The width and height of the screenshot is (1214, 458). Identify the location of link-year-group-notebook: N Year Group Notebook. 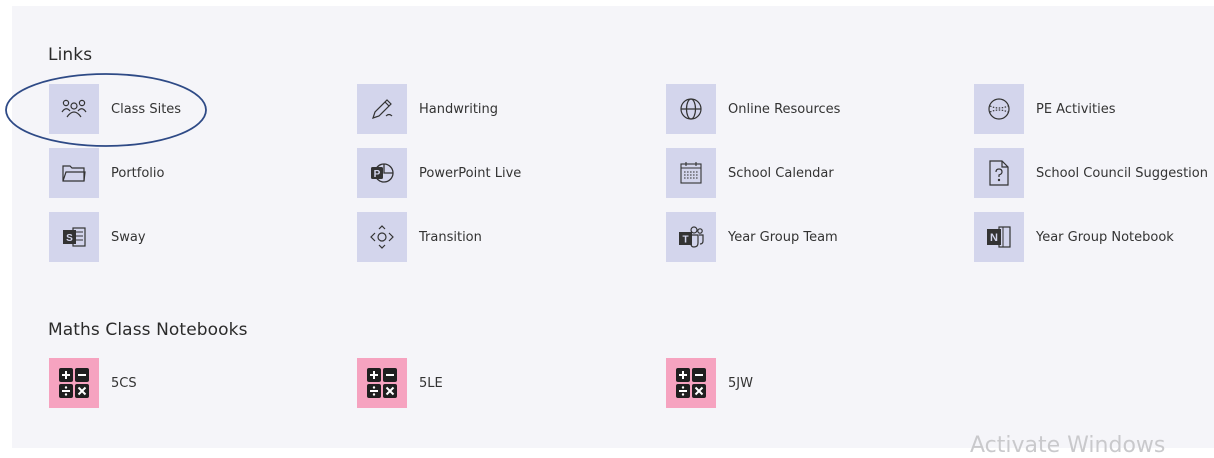
(1074, 237).